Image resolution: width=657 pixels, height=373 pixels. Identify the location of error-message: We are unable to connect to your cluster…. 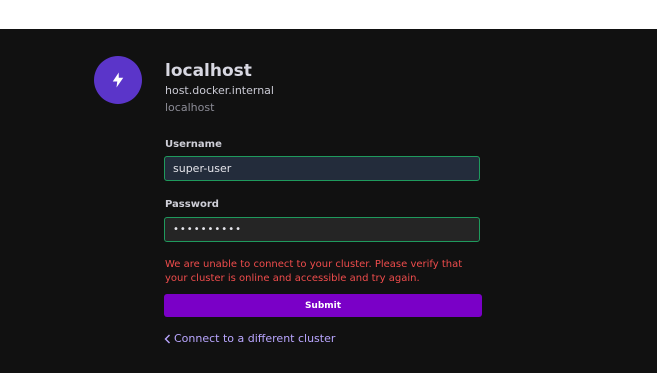
(314, 271).